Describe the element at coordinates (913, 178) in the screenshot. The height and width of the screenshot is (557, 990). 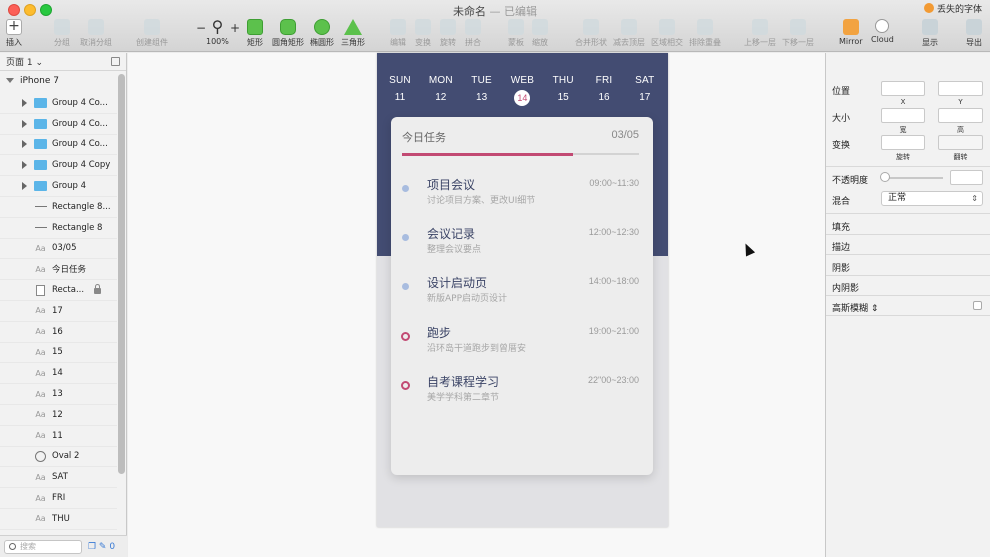
I see `opacity-slider-track` at that location.